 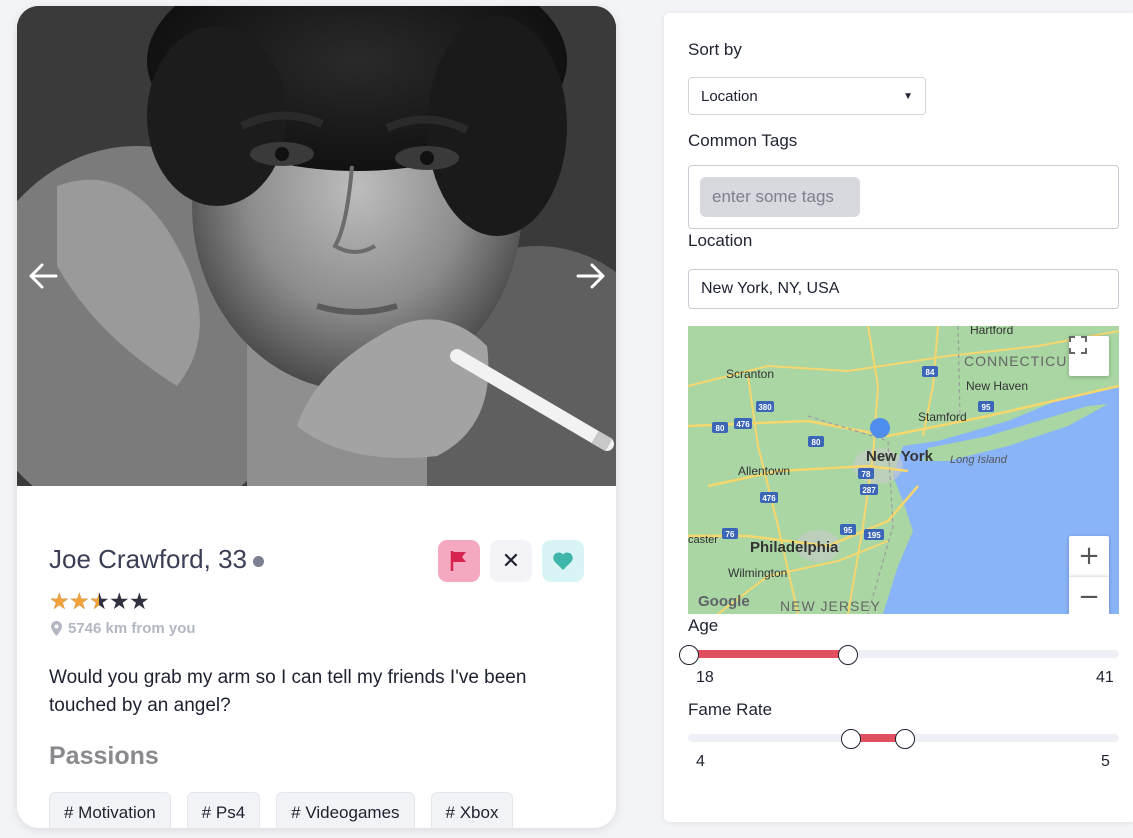 What do you see at coordinates (1078, 345) in the screenshot?
I see `fullscreen-icon` at bounding box center [1078, 345].